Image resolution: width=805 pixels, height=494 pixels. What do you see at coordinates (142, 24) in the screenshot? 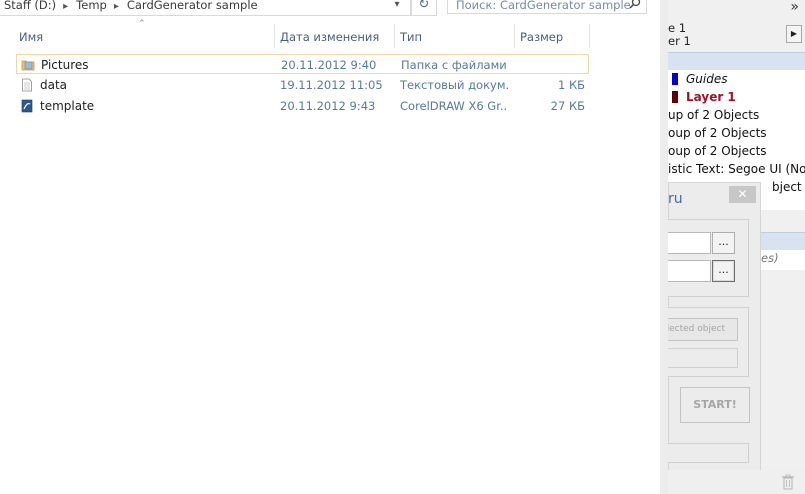
I see `sort-ascending-icon: ⌃` at bounding box center [142, 24].